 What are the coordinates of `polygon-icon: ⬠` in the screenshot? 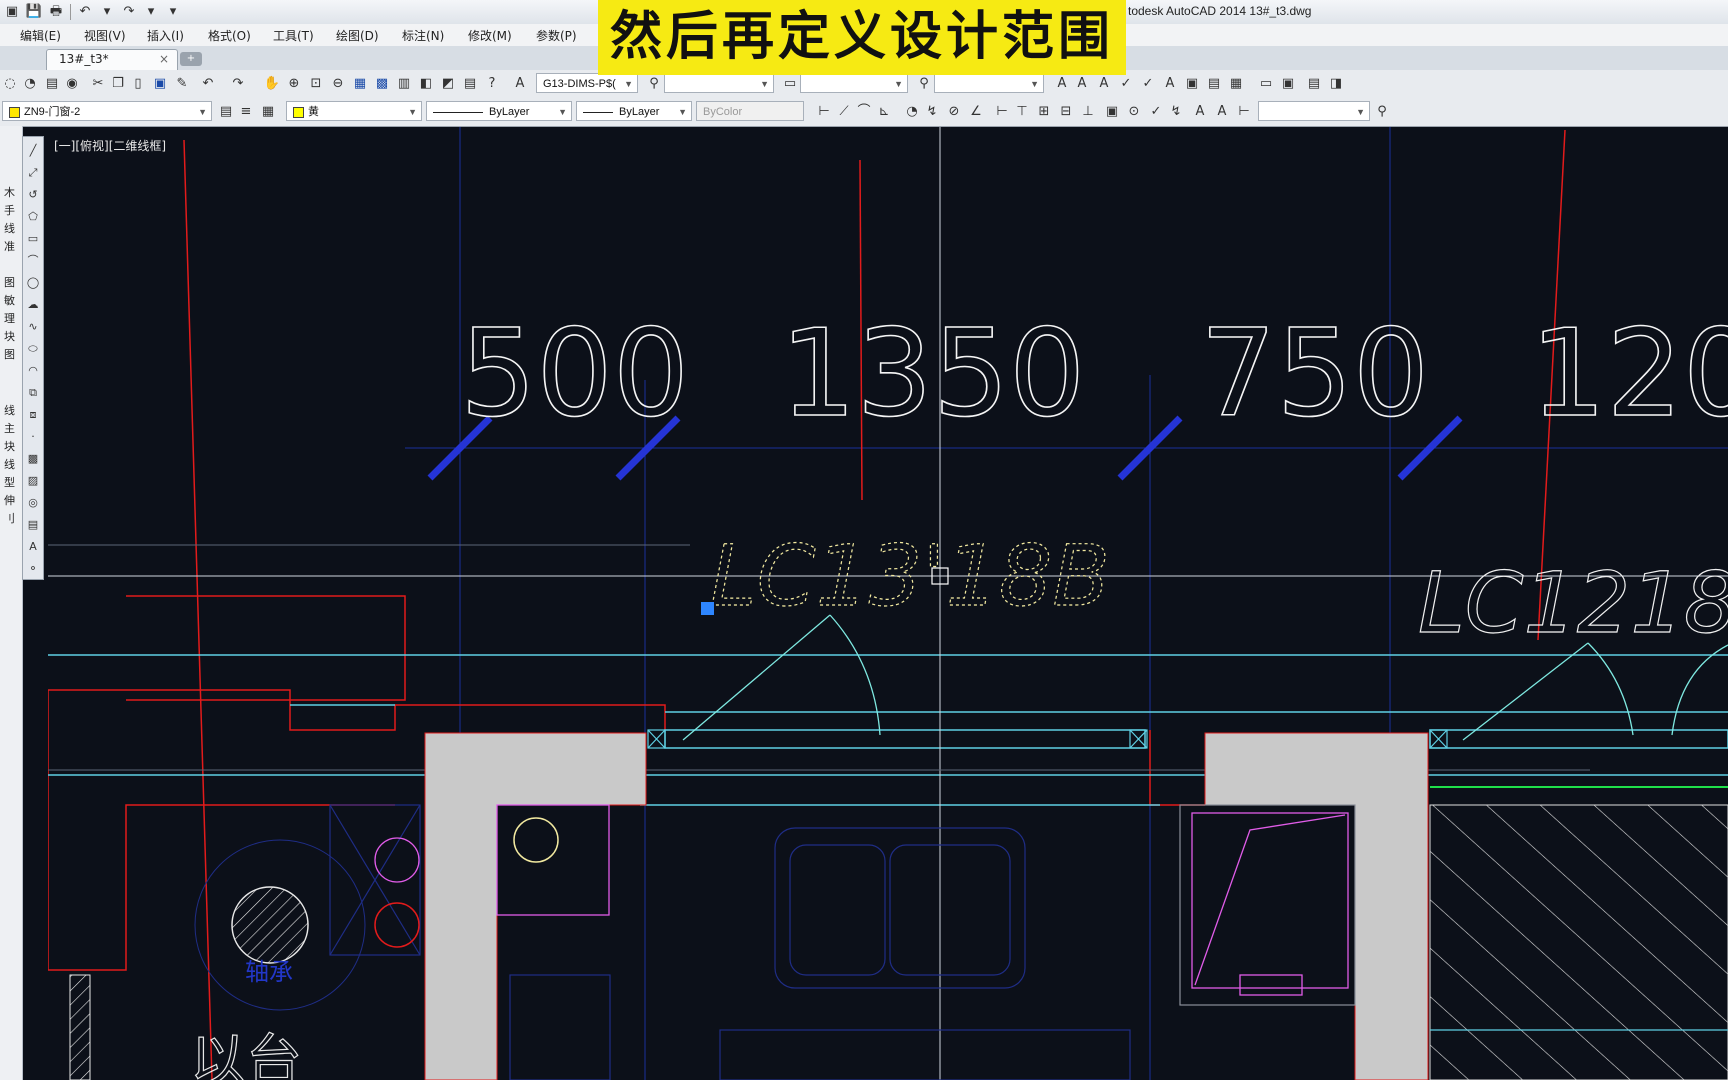 It's located at (33, 217).